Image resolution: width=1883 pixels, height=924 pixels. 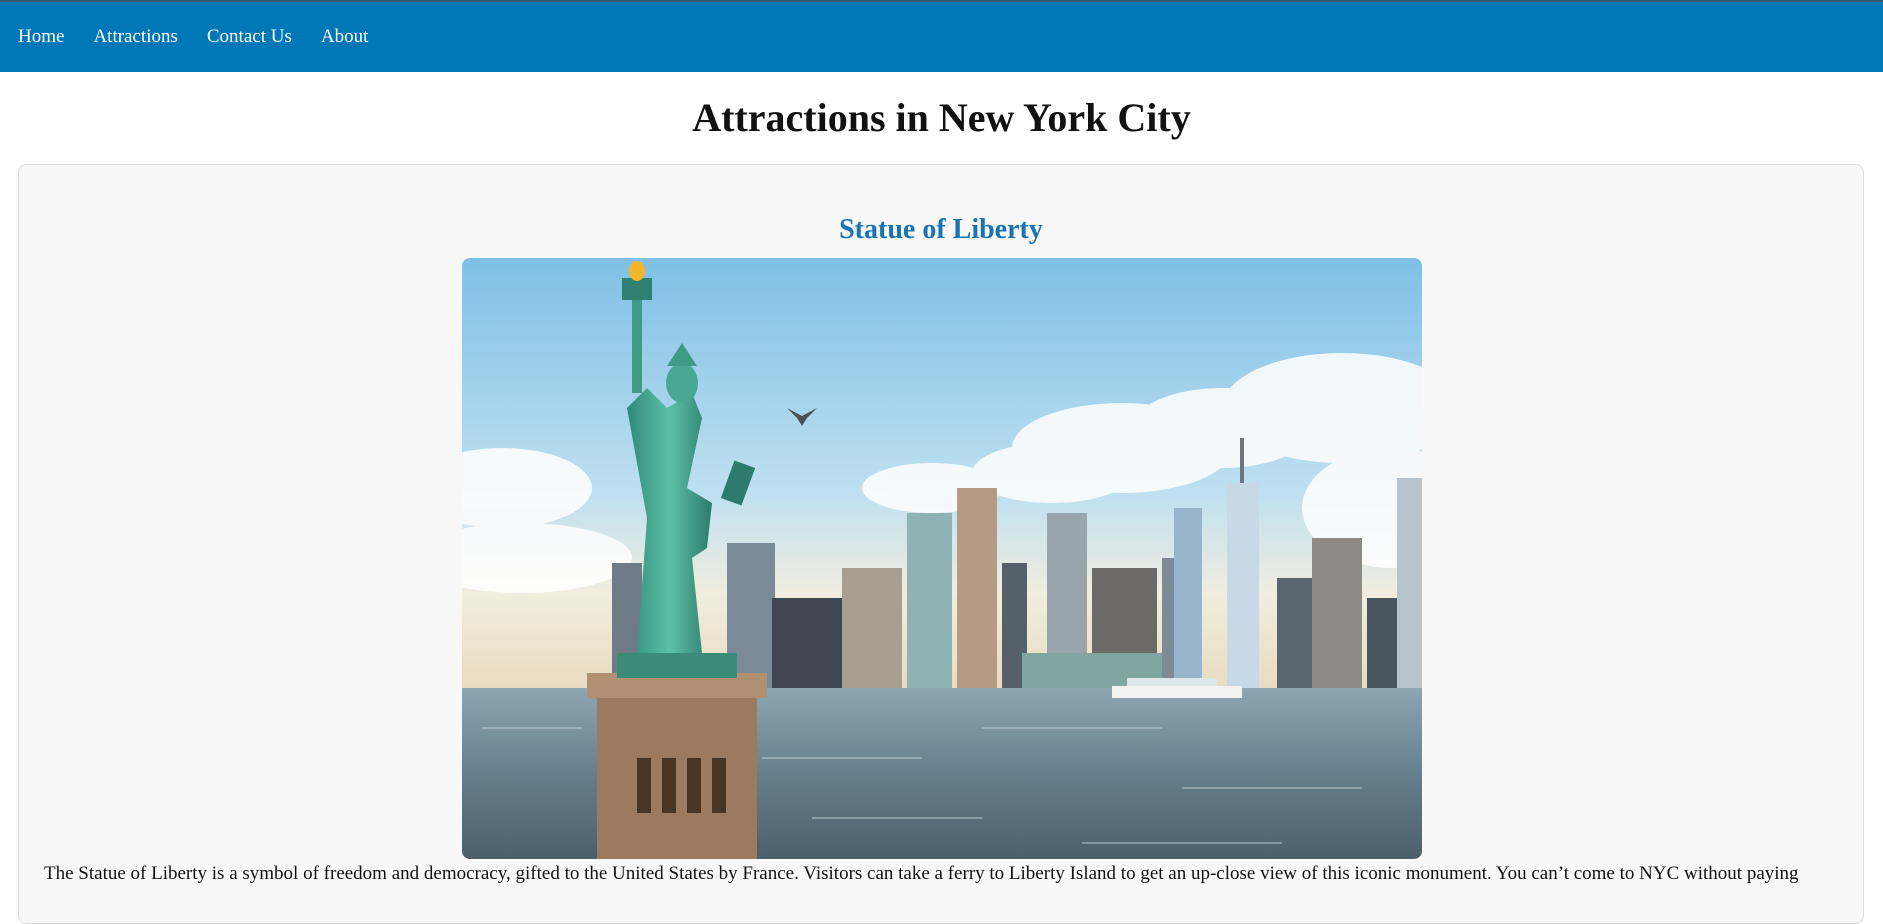 I want to click on nav-link-home: Home, so click(x=41, y=37).